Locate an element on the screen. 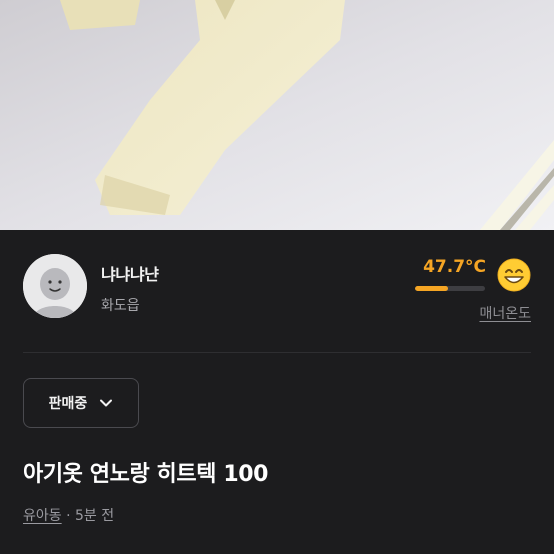 This screenshot has width=554, height=554. product-meta: 유아동 · 5분 전 is located at coordinates (68, 515).